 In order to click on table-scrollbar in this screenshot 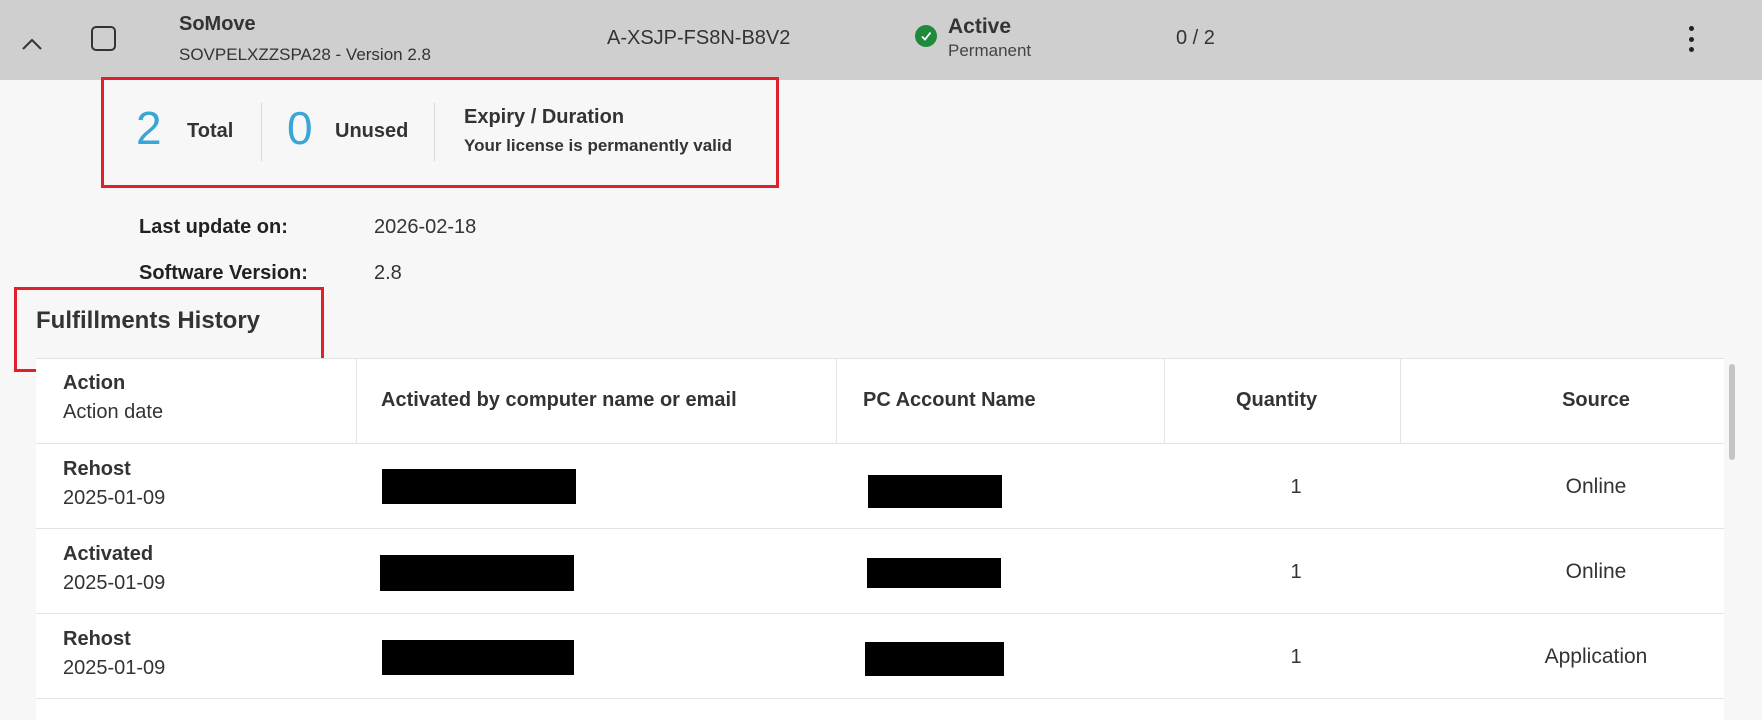, I will do `click(1732, 412)`.